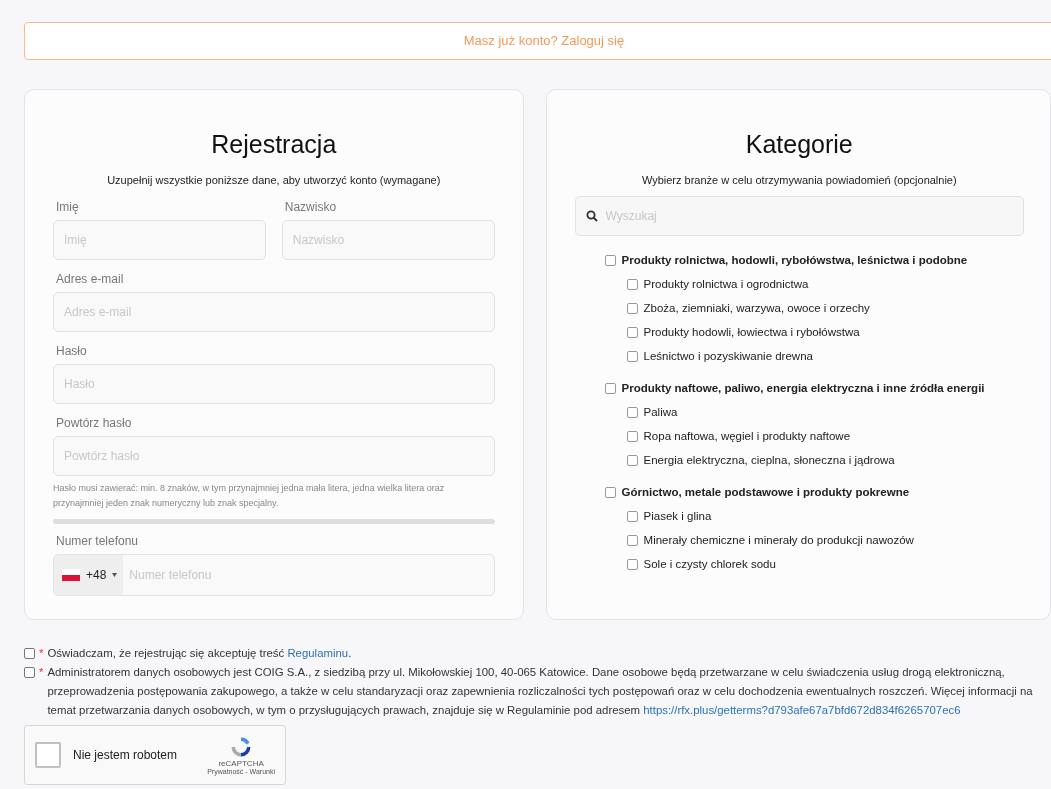  Describe the element at coordinates (799, 144) in the screenshot. I see `categories-title: Kategorie` at that location.